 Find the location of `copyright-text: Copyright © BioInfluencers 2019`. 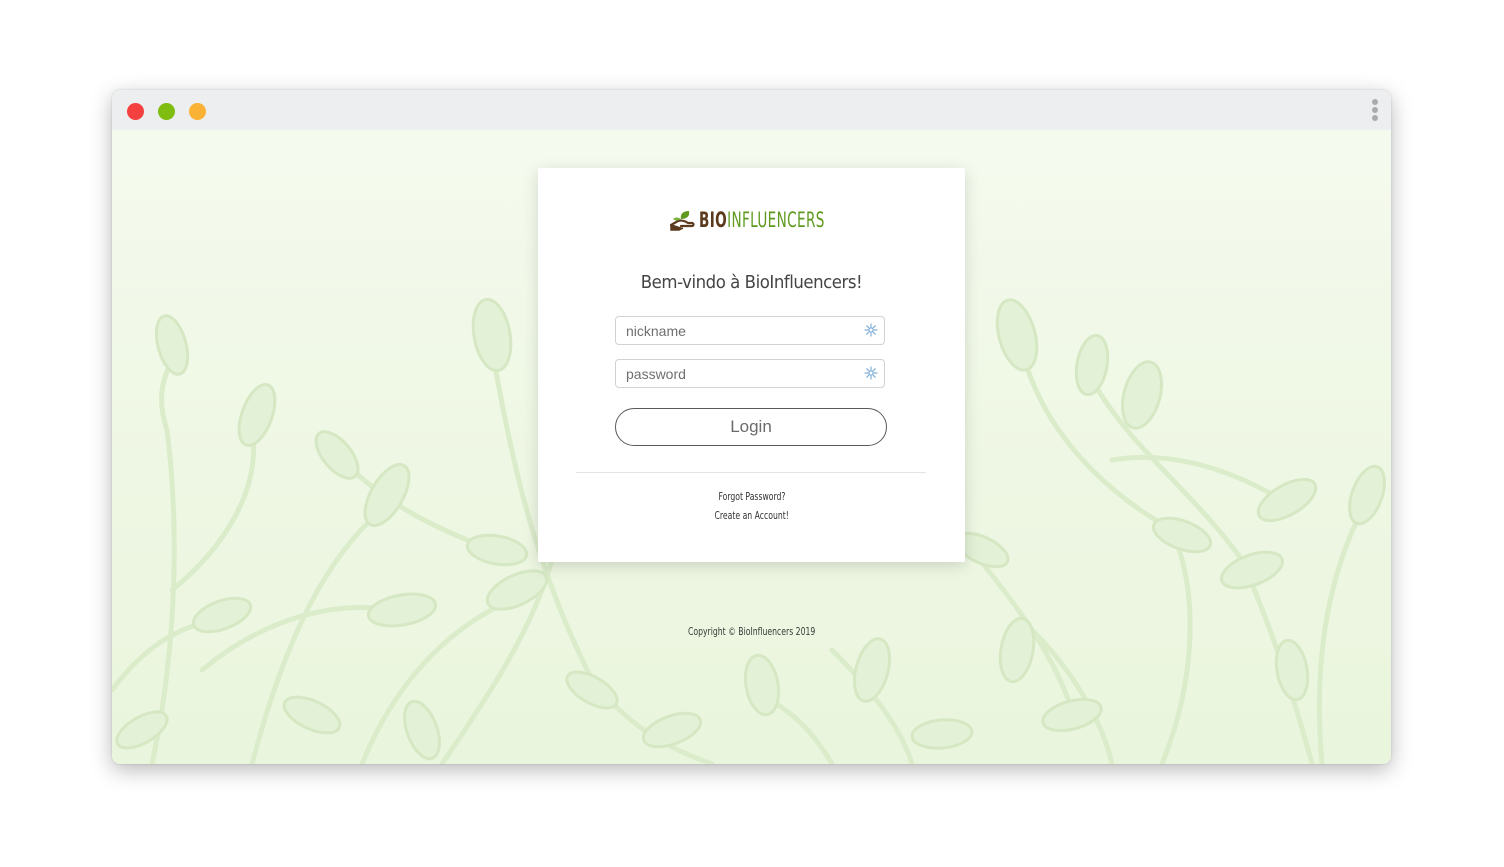

copyright-text: Copyright © BioInfluencers 2019 is located at coordinates (751, 631).